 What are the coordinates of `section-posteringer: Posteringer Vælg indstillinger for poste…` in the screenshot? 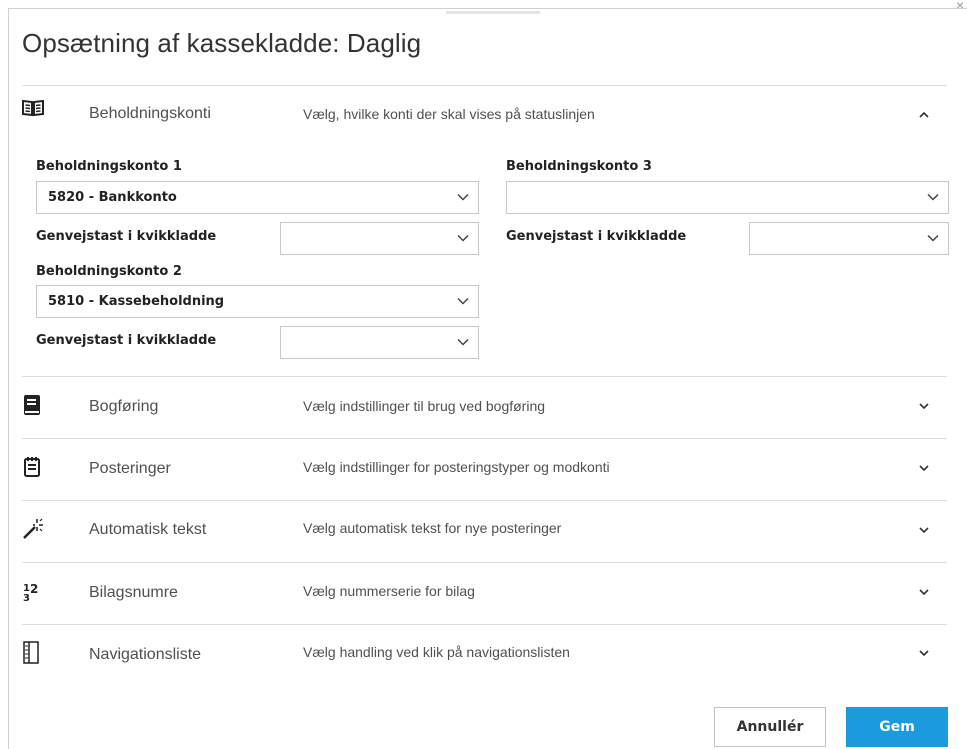 It's located at (484, 482).